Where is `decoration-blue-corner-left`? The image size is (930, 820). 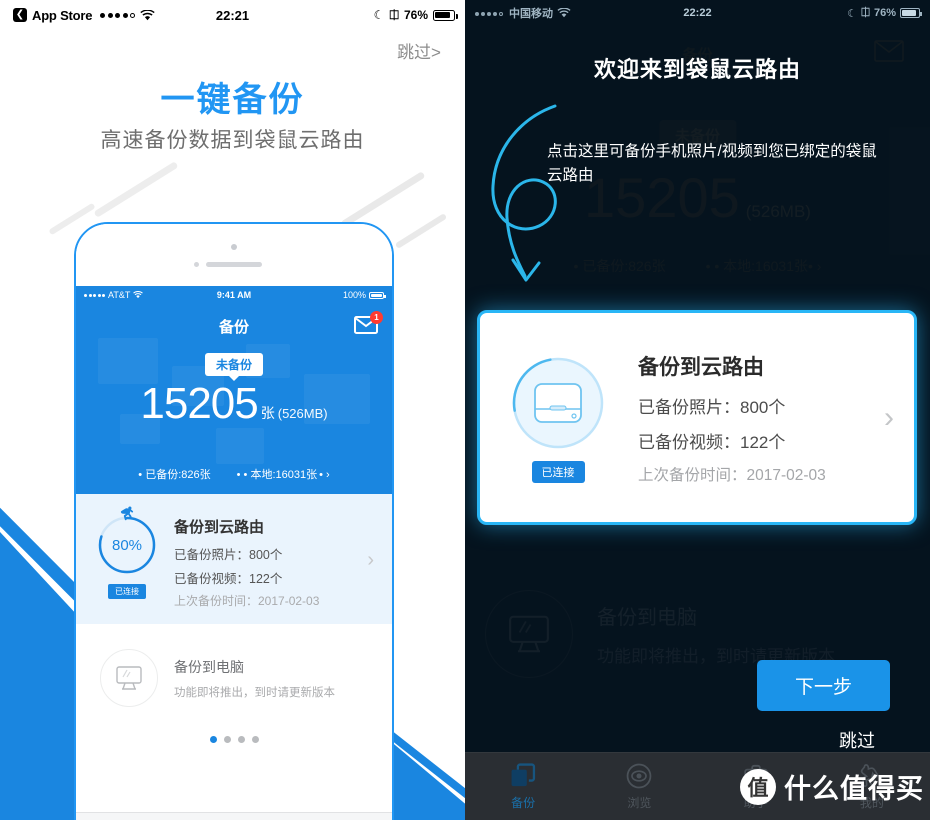
decoration-blue-corner-left is located at coordinates (41, 660).